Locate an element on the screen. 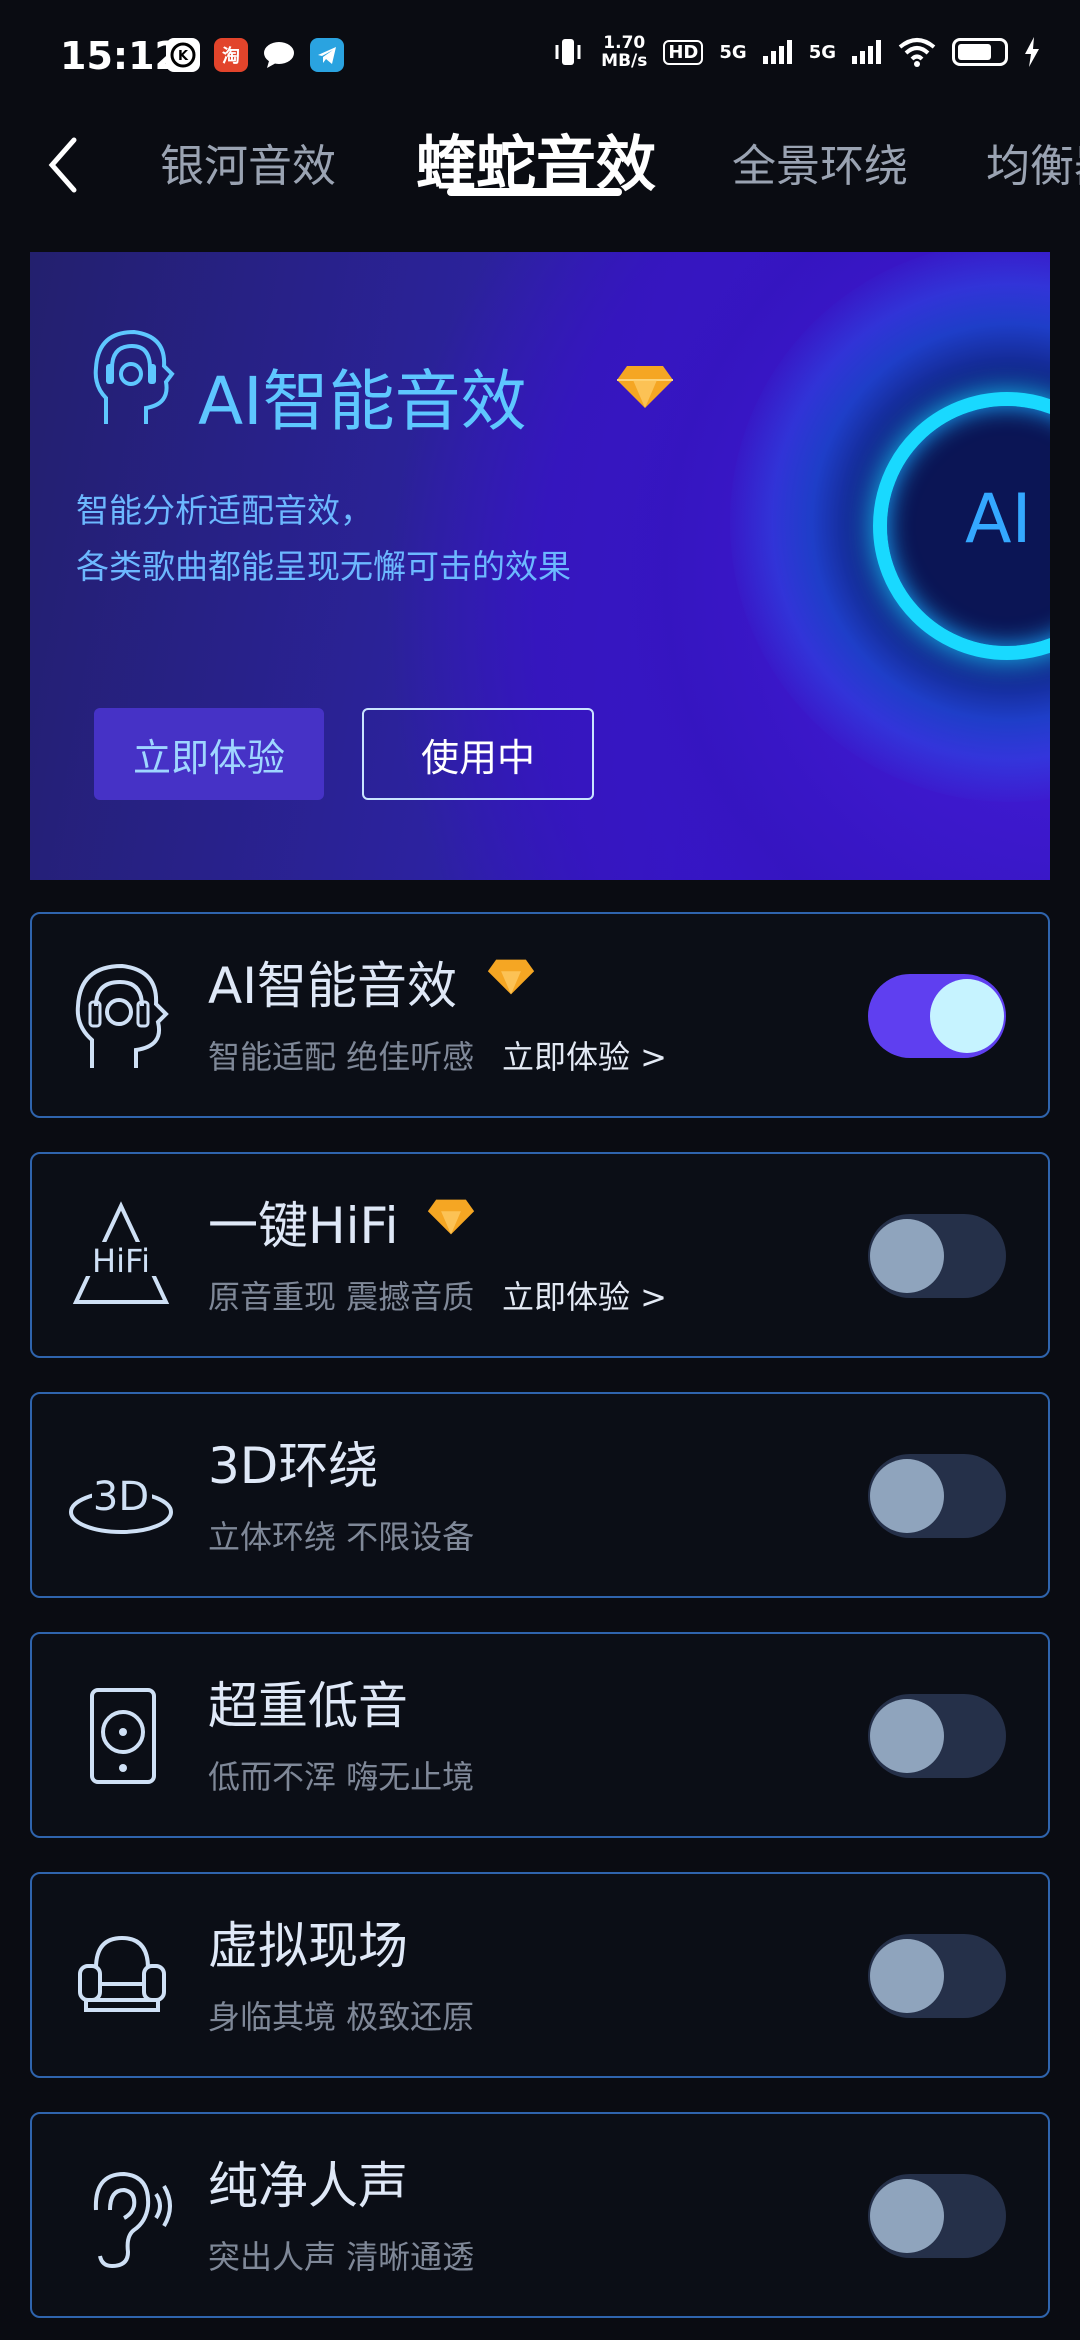 The image size is (1080, 2340). effect-subtitle: 身临其境 极致还原 is located at coordinates (341, 2017).